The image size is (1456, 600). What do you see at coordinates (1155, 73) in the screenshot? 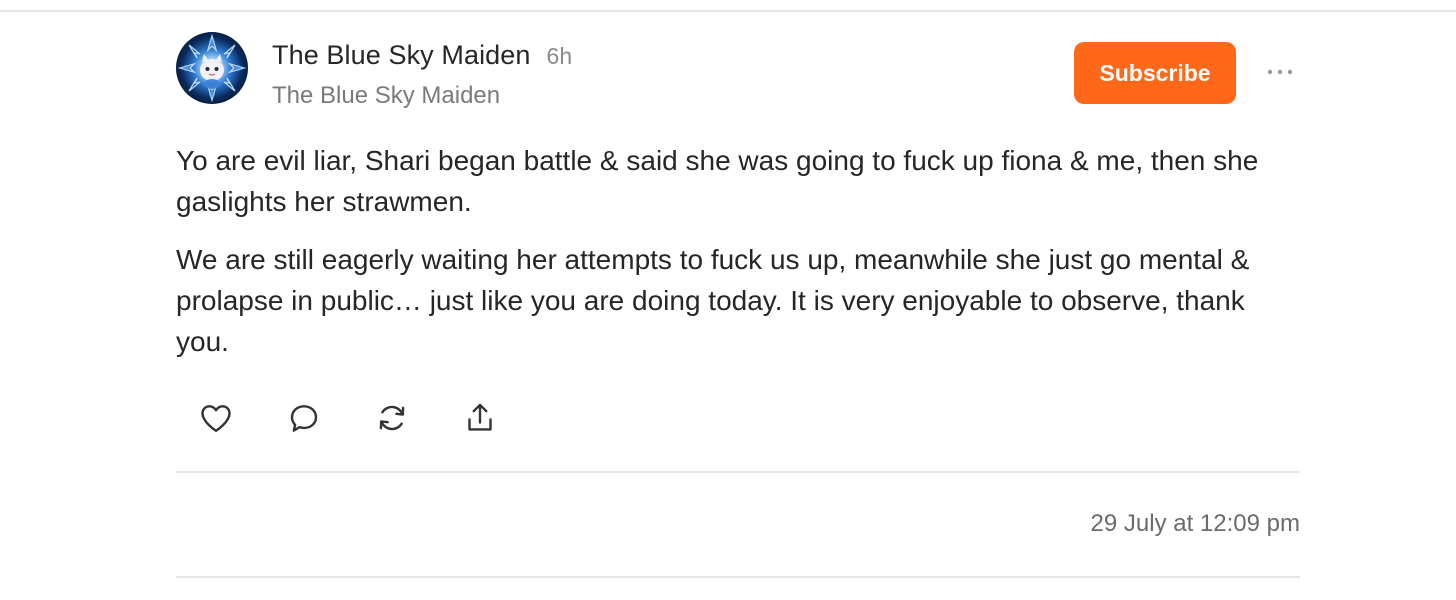
I see `subscribe-button: Subscribe` at bounding box center [1155, 73].